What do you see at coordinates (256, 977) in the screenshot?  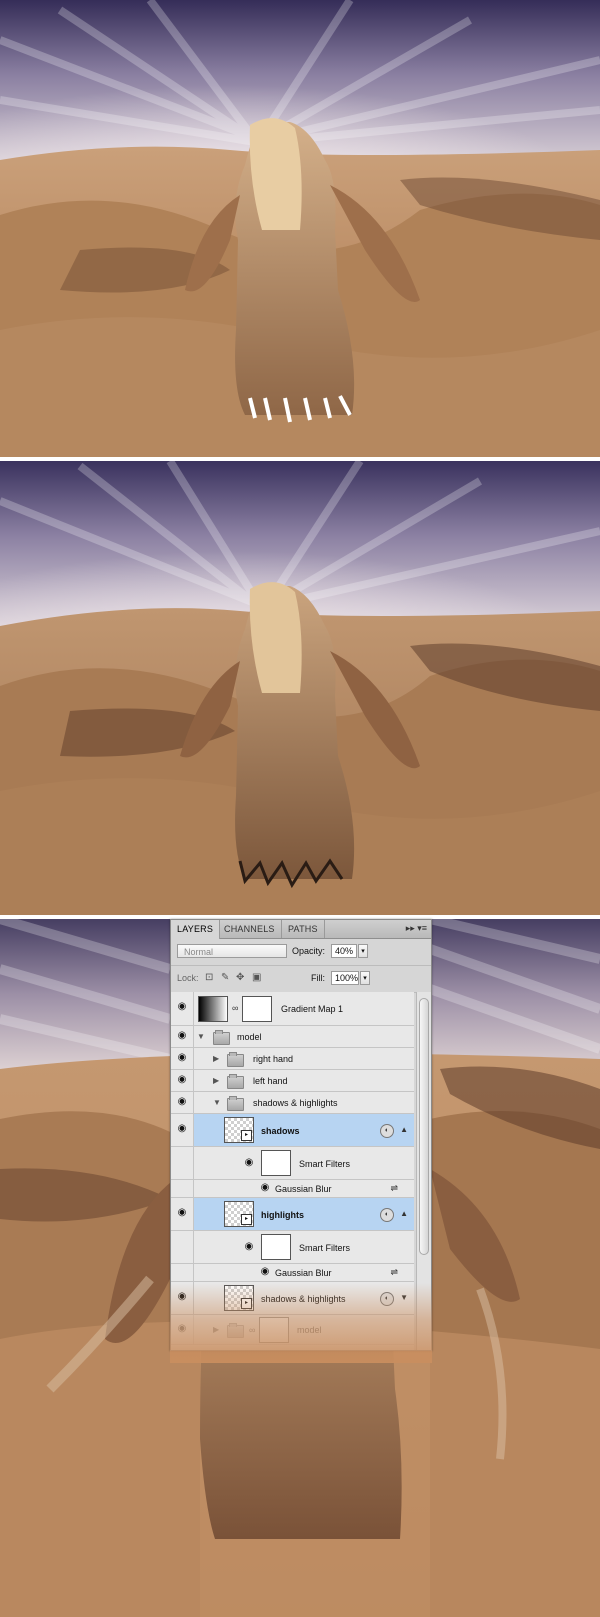 I see `lock-all-icon: ▣` at bounding box center [256, 977].